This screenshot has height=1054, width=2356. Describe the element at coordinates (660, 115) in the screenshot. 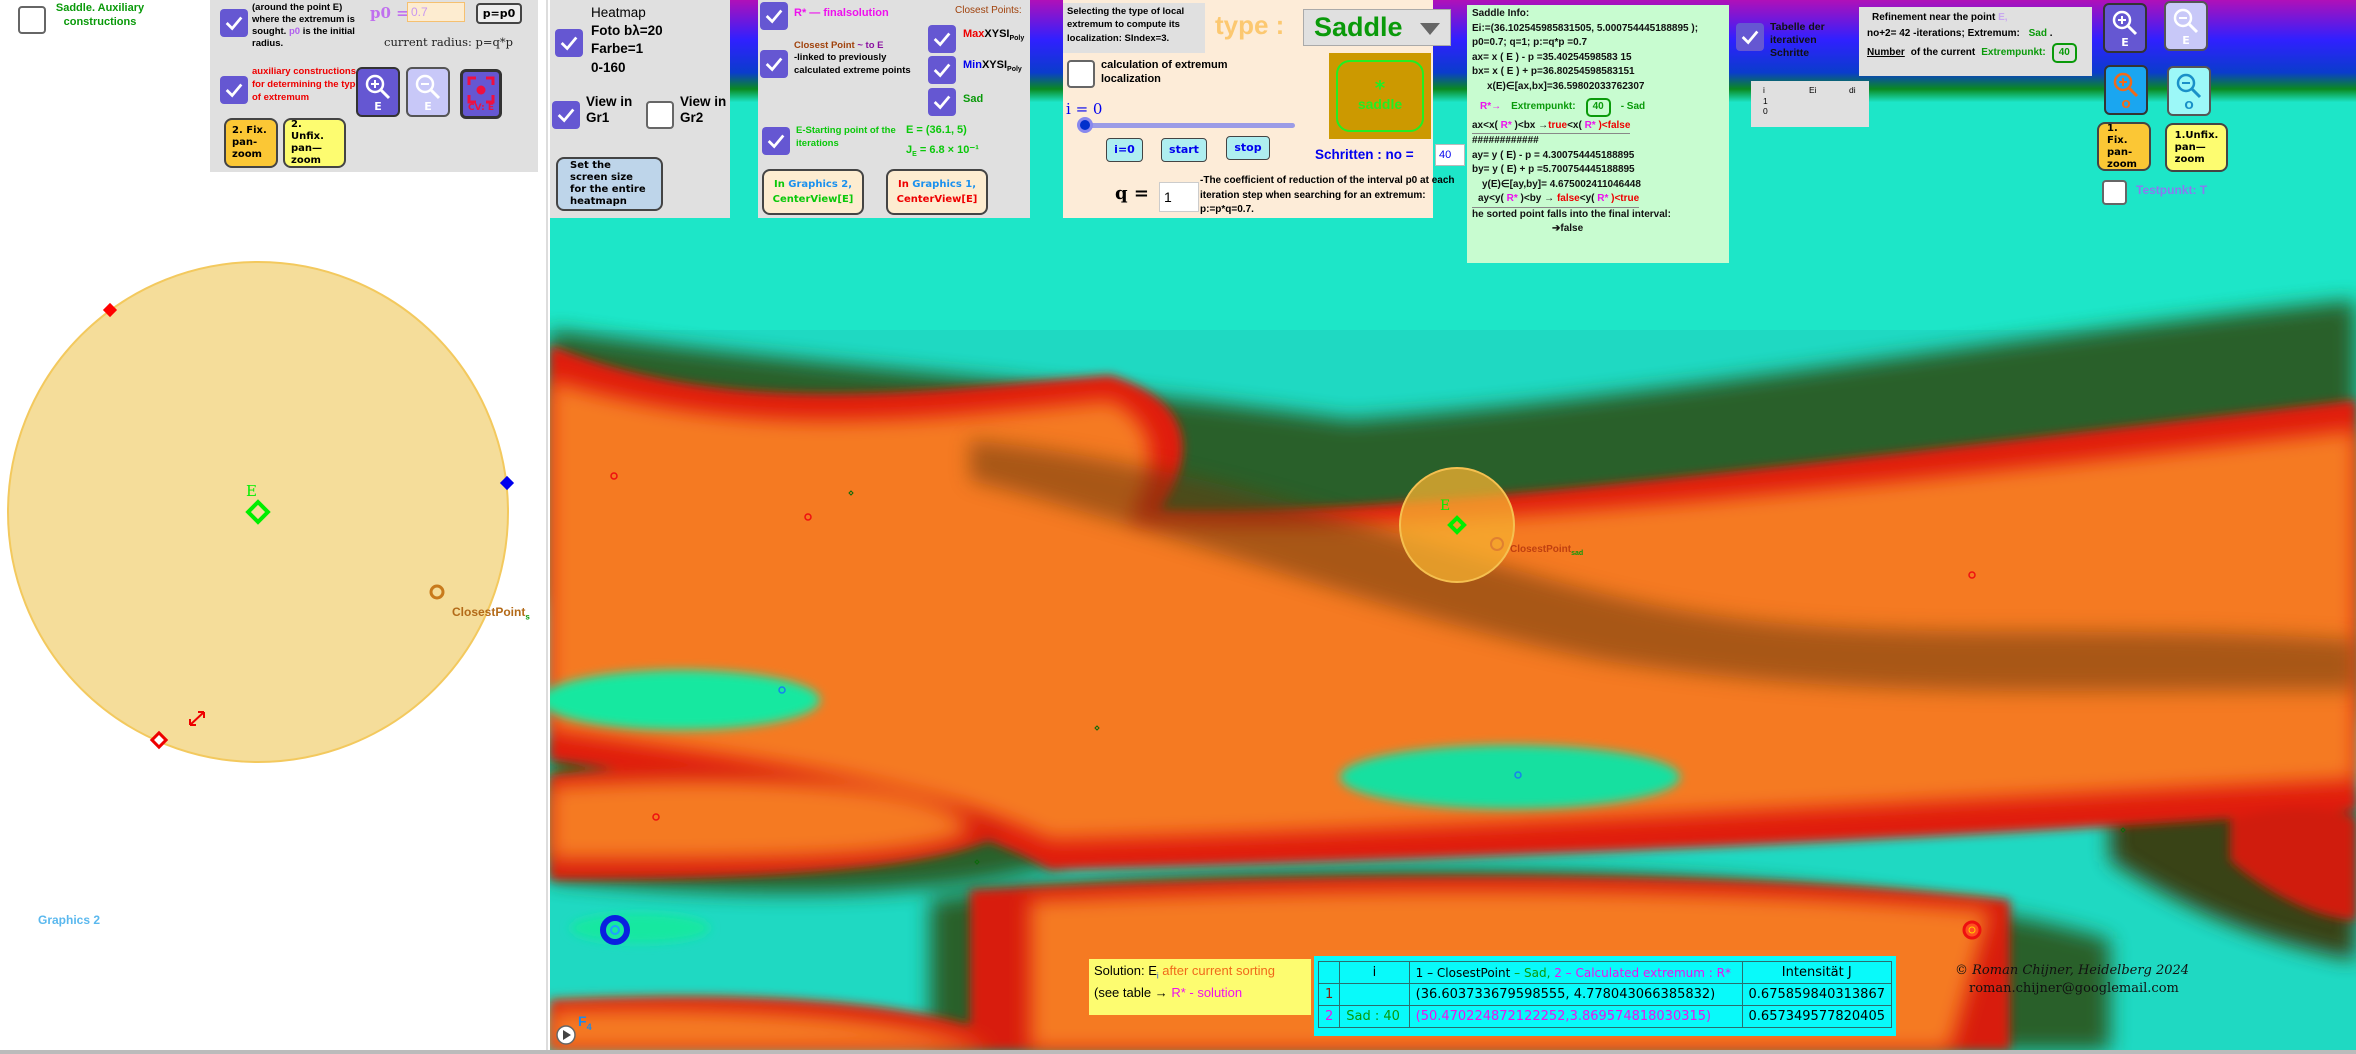

I see `view-gr2-checkbox` at that location.